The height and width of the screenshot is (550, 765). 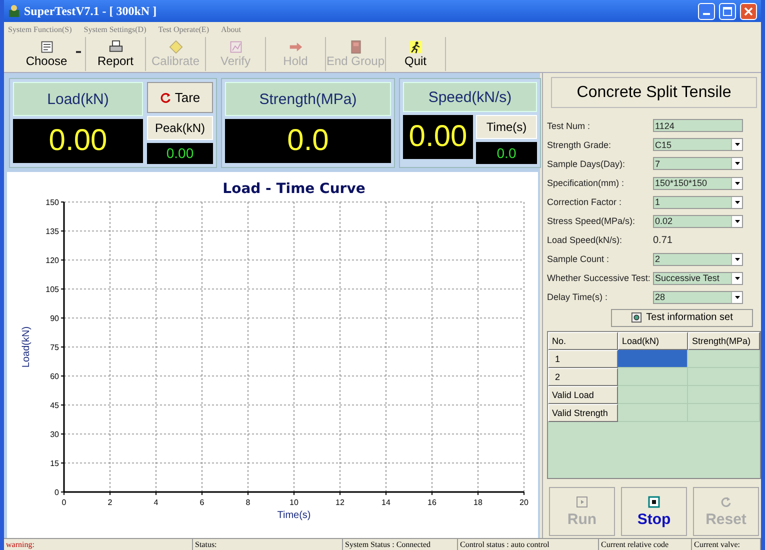 What do you see at coordinates (583, 359) in the screenshot?
I see `row-header: 1` at bounding box center [583, 359].